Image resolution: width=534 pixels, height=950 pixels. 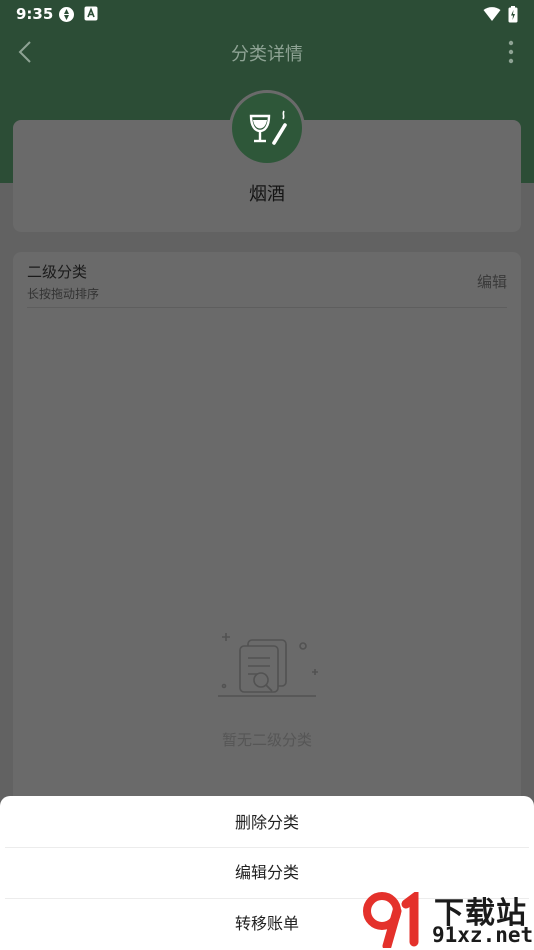 What do you see at coordinates (57, 272) in the screenshot?
I see `subcategory-title: 二级分类` at bounding box center [57, 272].